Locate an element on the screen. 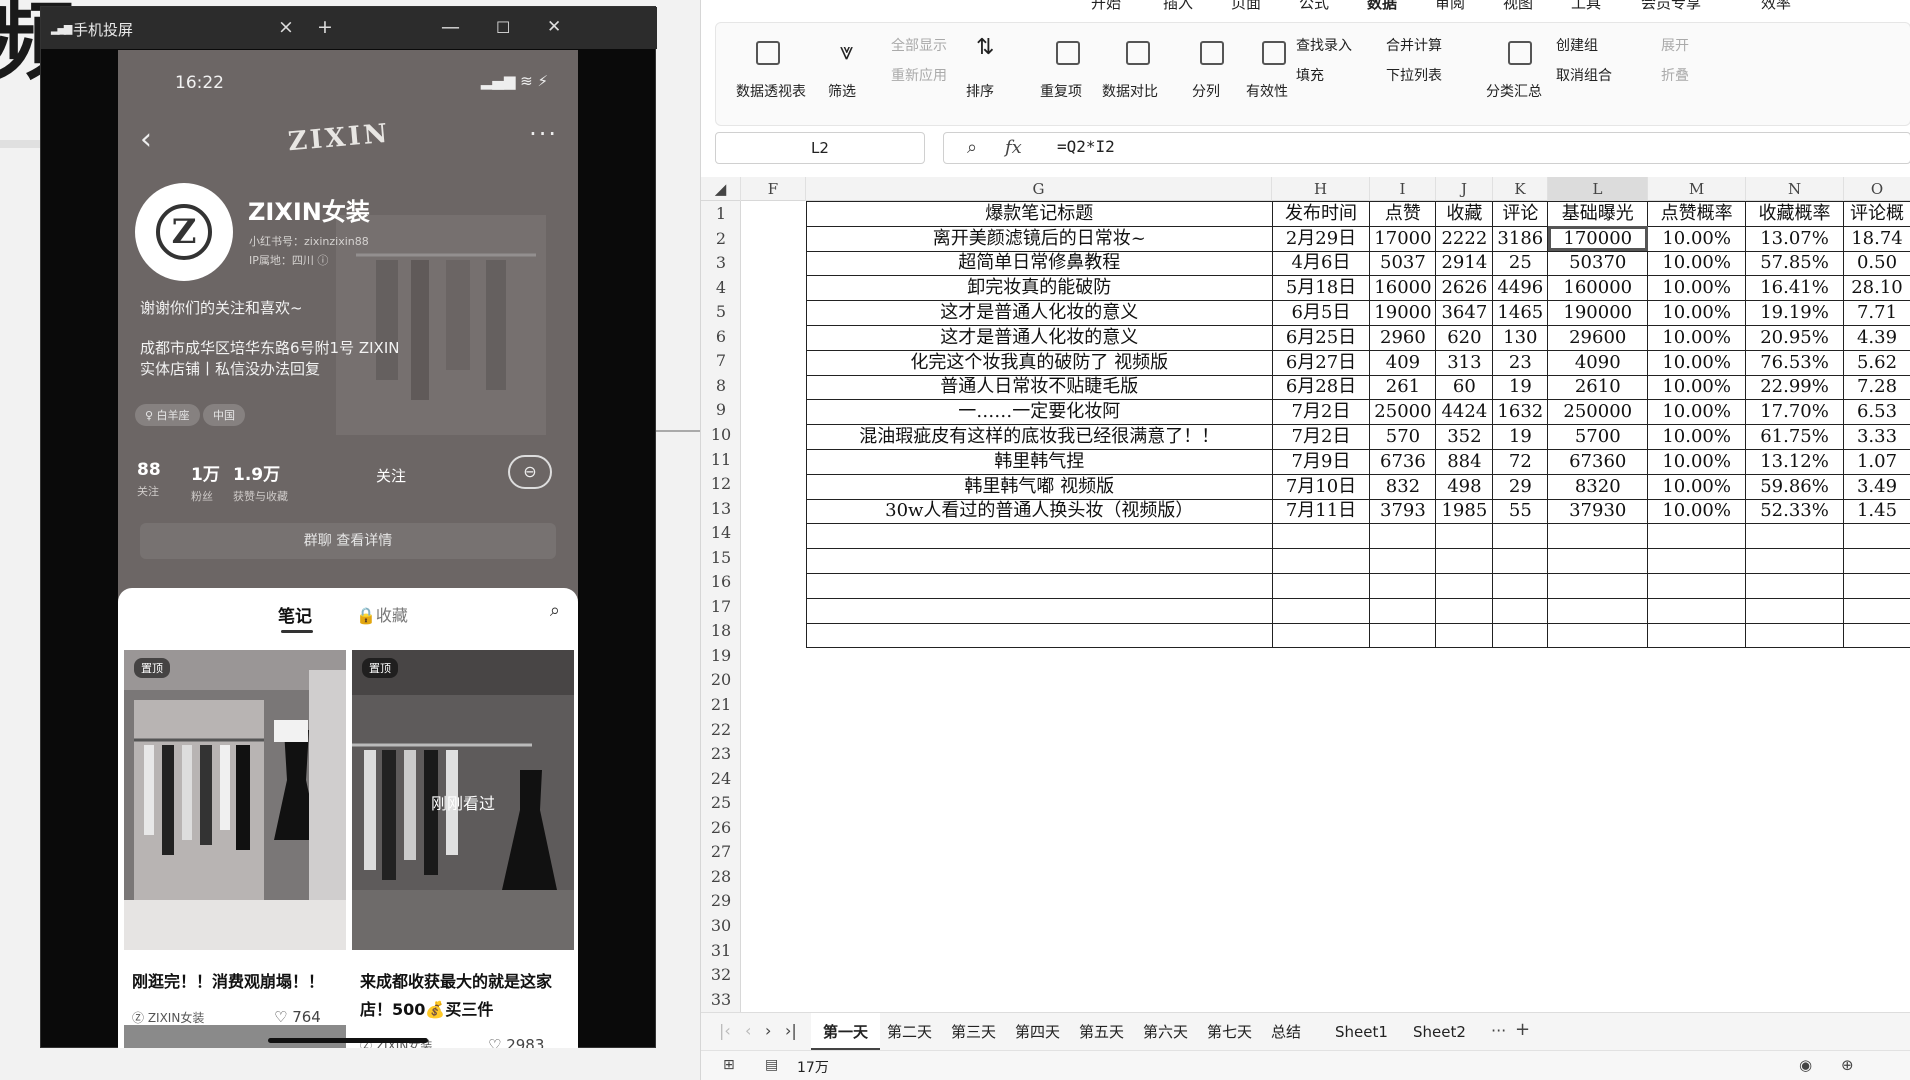 This screenshot has height=1080, width=1910. table-cell: 29600 is located at coordinates (1598, 337).